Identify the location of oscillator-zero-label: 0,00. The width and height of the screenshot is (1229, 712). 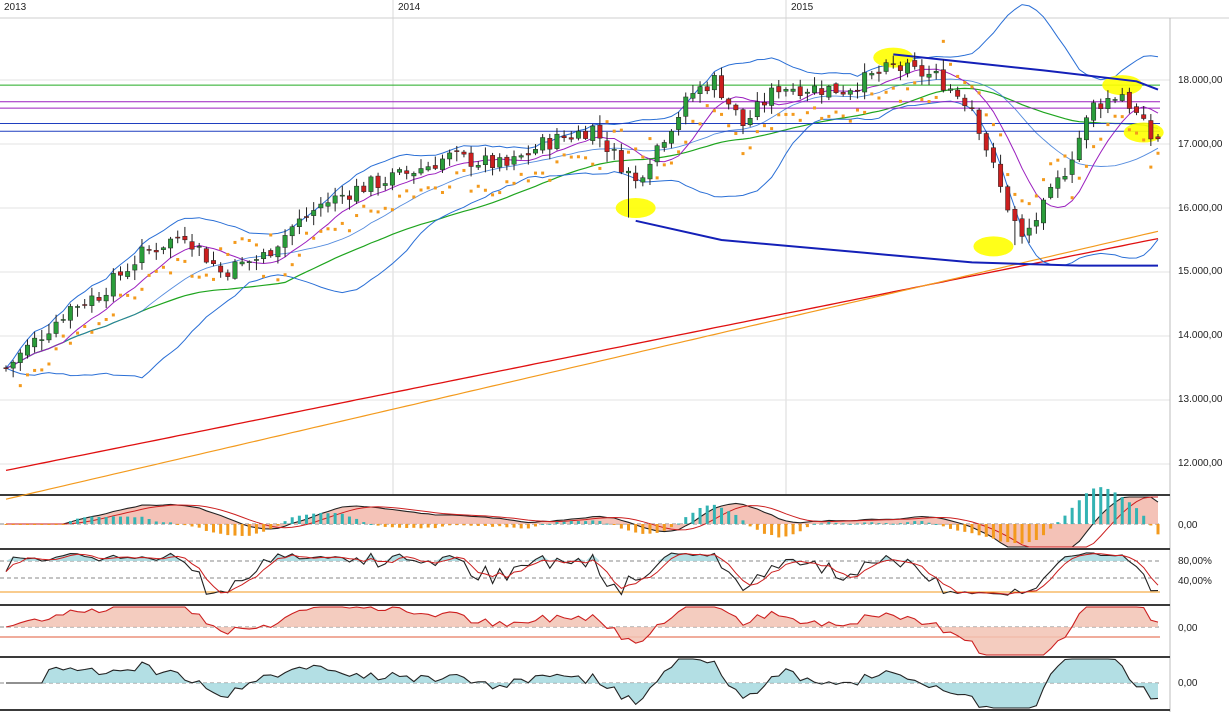
(1188, 628).